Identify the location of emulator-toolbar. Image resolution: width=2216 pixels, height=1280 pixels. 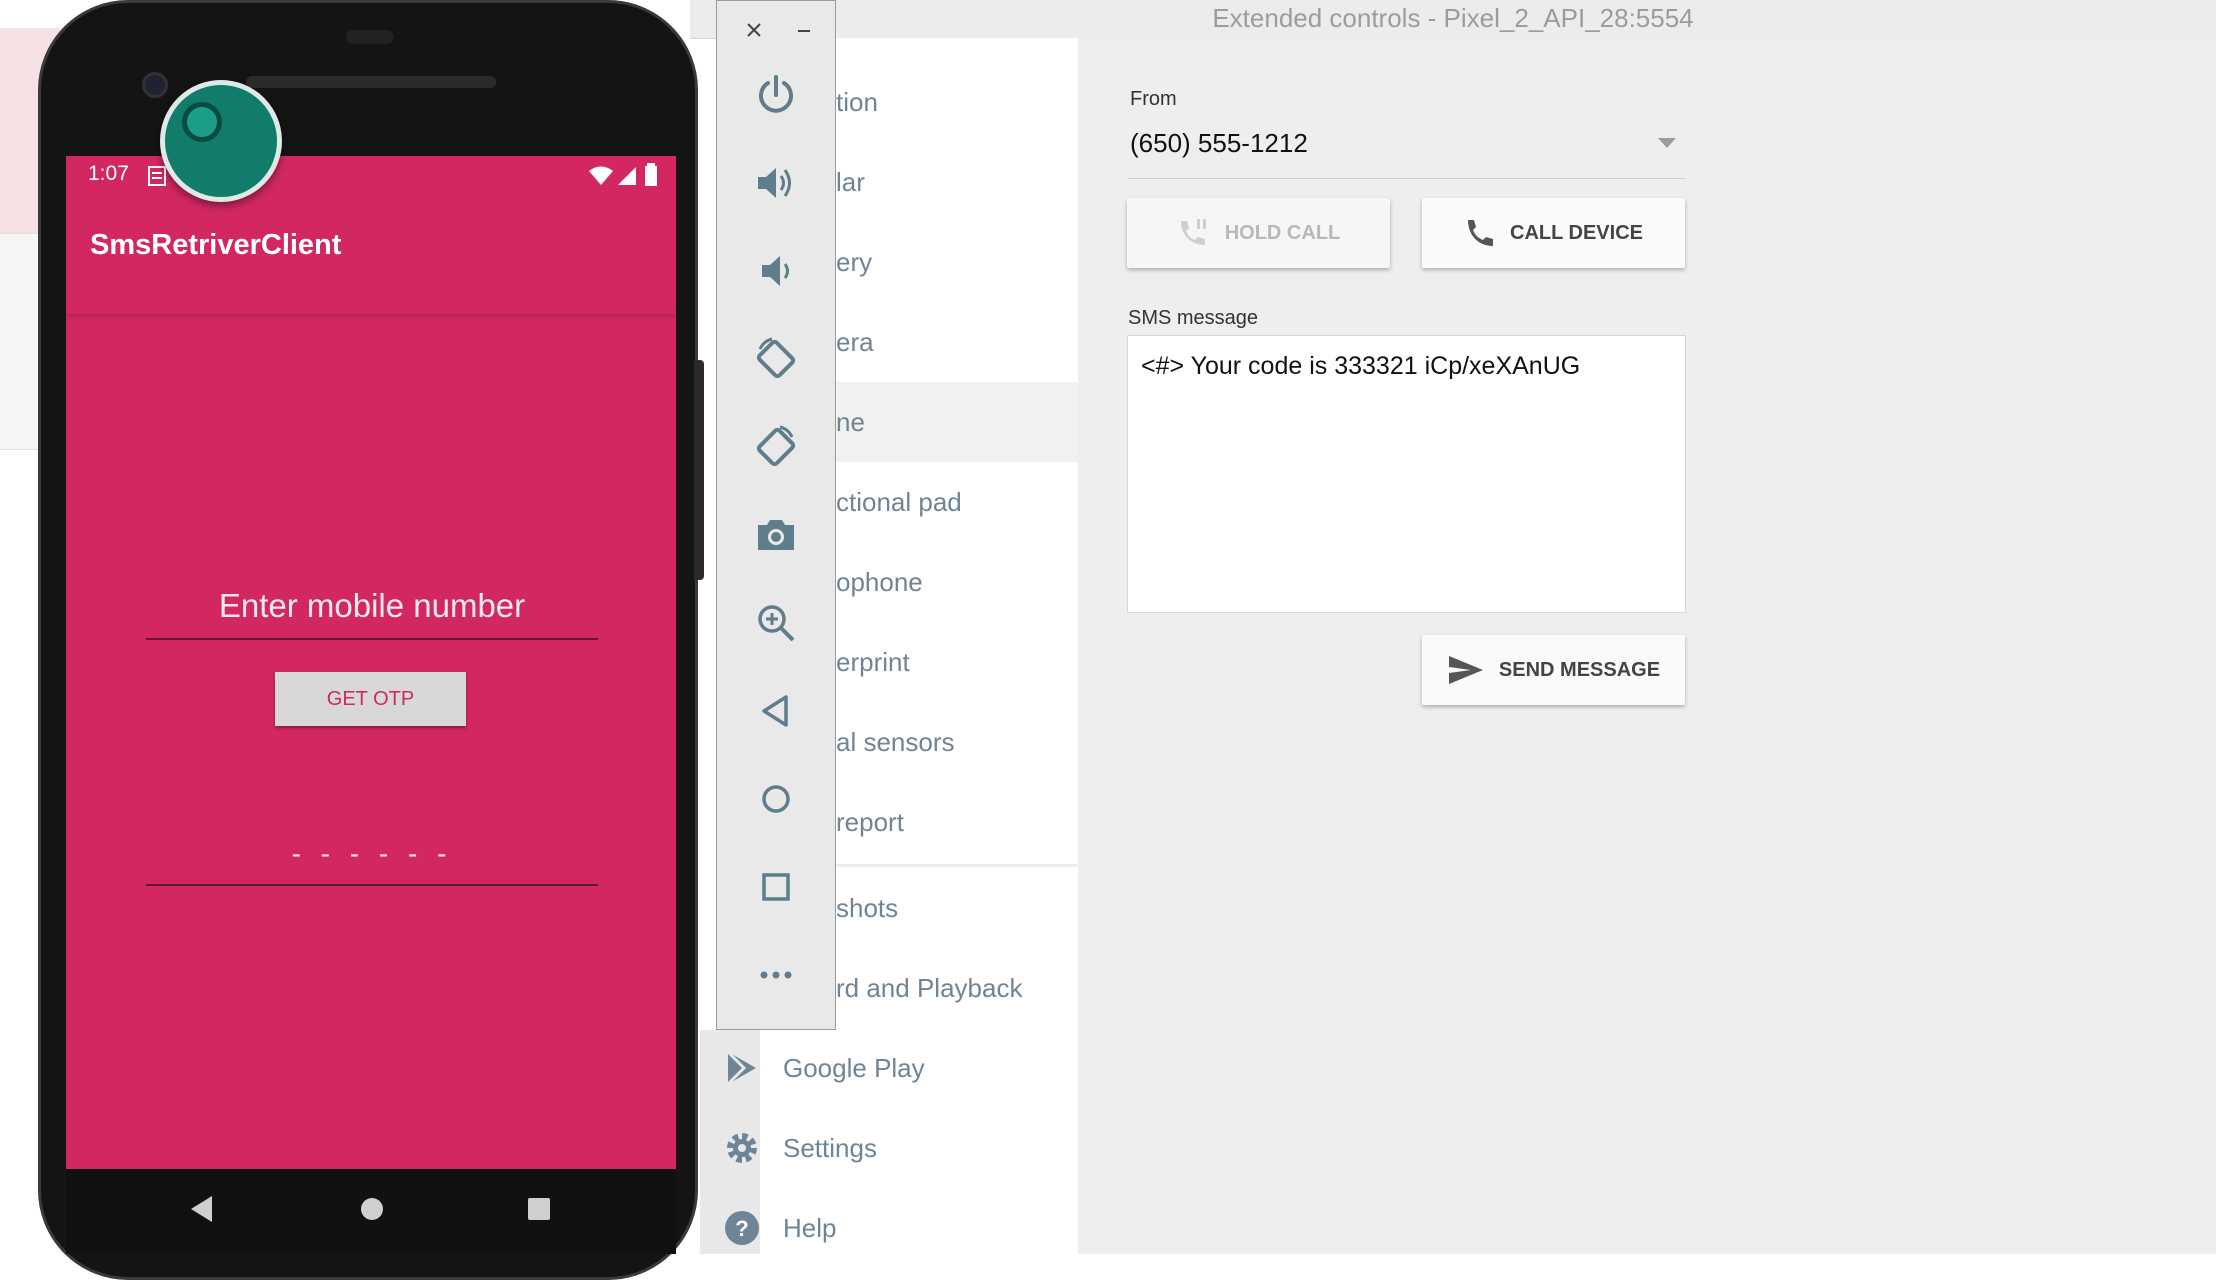
(776, 515).